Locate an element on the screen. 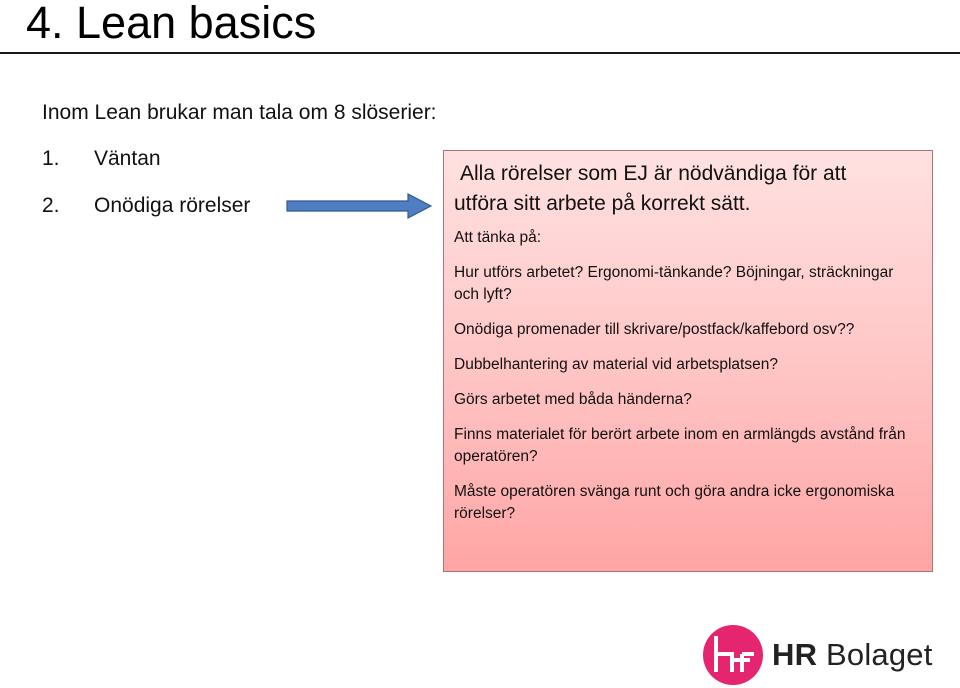 This screenshot has width=960, height=688. list-label: Onödiga rörelser is located at coordinates (172, 205).